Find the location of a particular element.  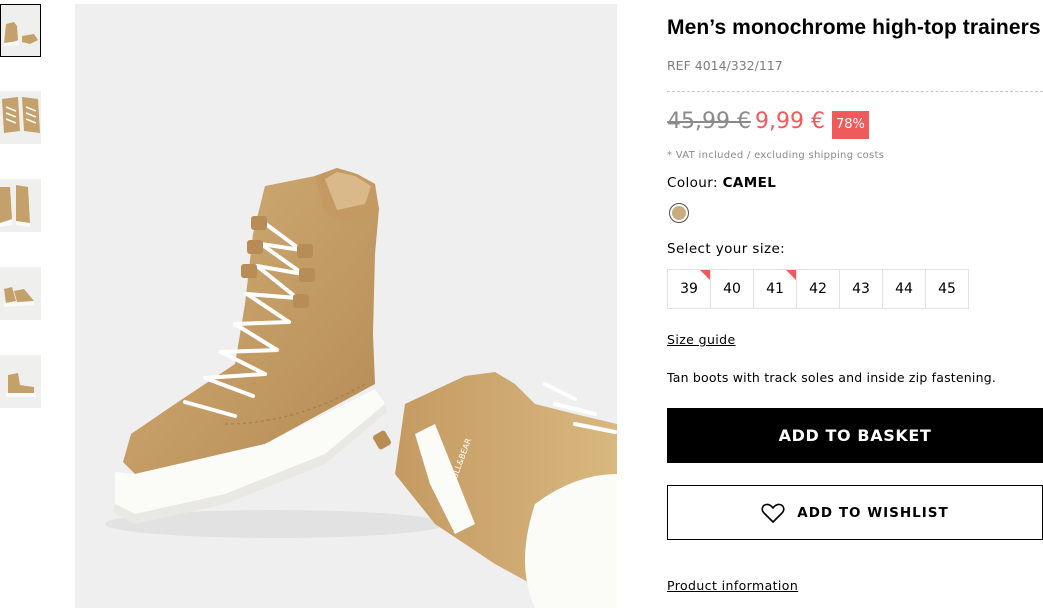

product-ref: REF 4014/332/117 is located at coordinates (725, 65).